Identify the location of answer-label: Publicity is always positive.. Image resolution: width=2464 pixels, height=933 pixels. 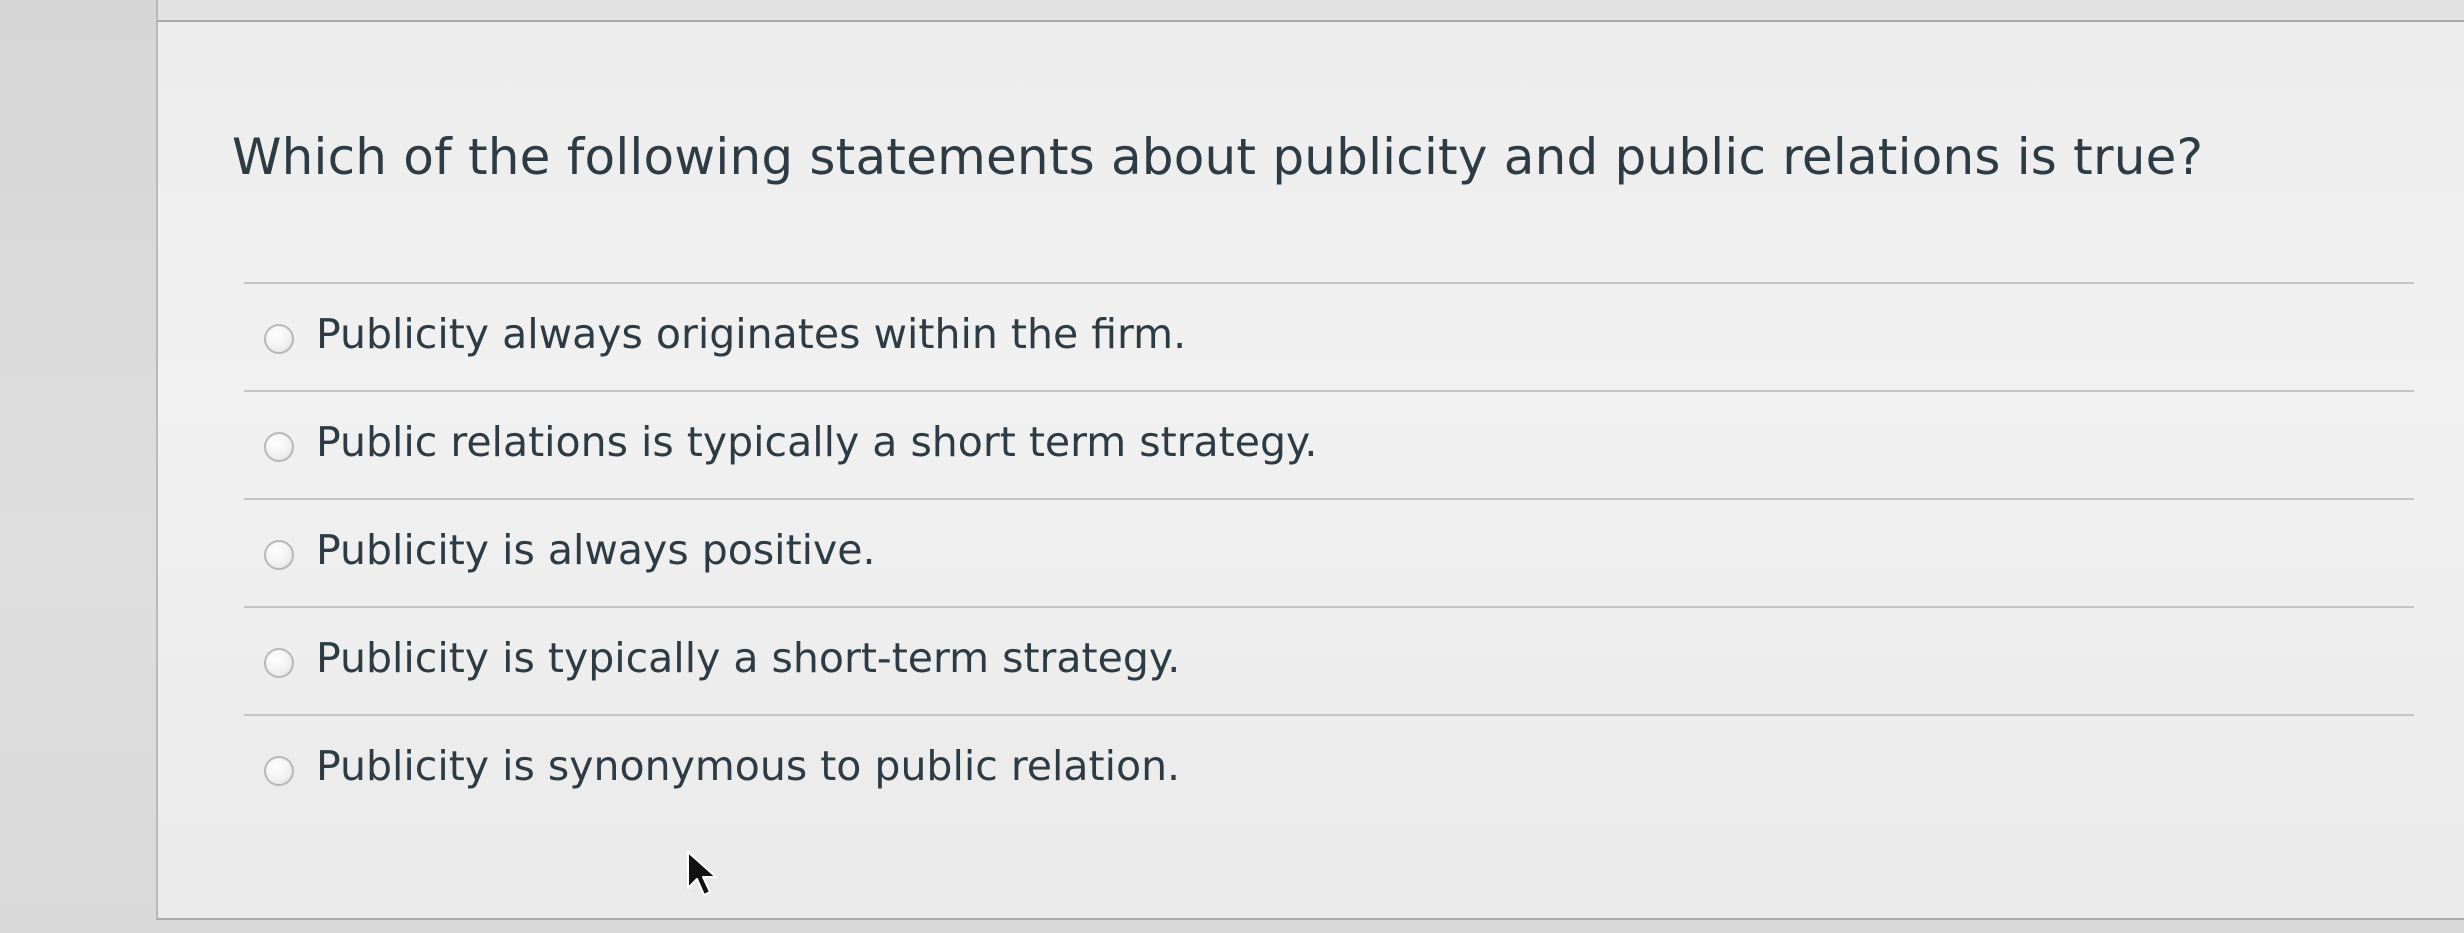
(596, 550).